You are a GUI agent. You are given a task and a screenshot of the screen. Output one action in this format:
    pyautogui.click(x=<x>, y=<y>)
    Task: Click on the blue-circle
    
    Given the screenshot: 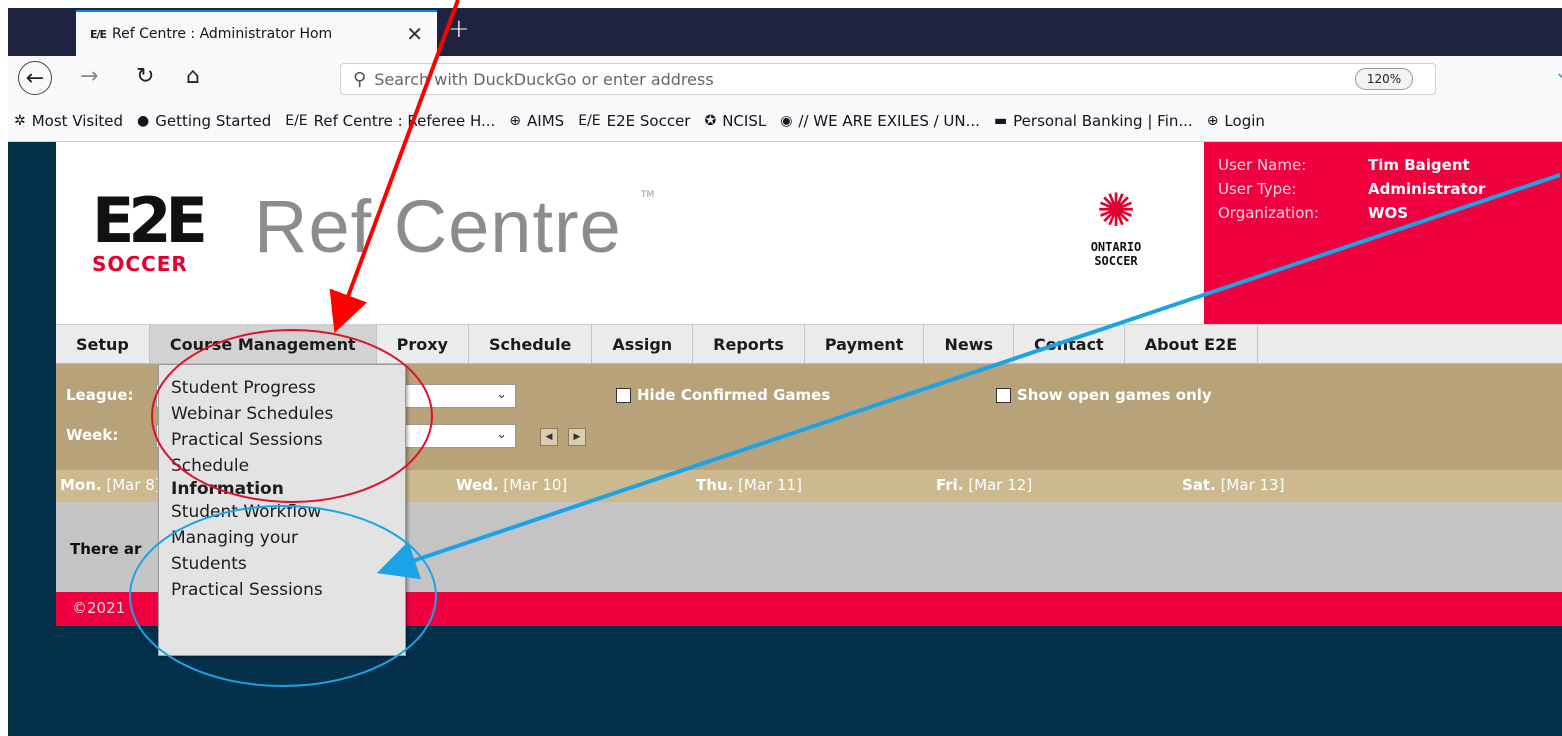 What is the action you would take?
    pyautogui.click(x=283, y=596)
    